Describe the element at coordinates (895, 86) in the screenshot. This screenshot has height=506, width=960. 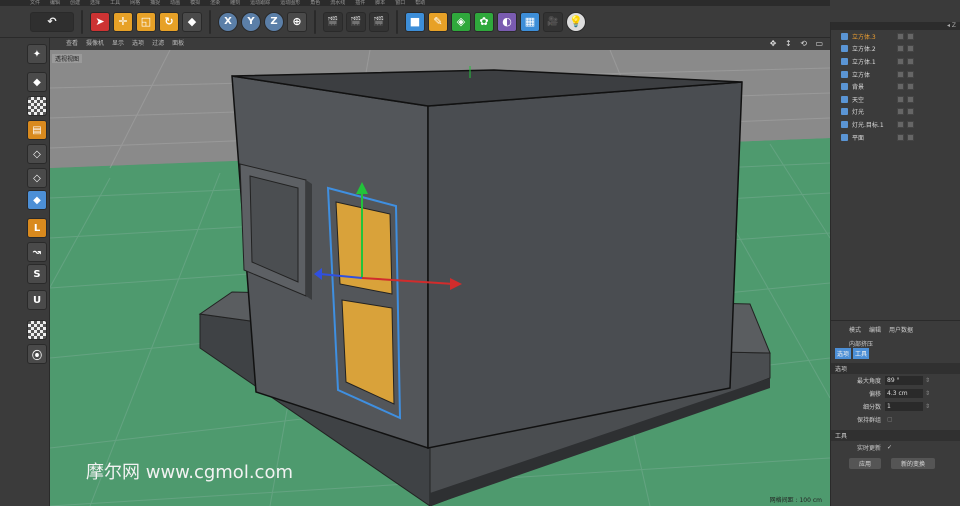
I see `object-row: 背景` at that location.